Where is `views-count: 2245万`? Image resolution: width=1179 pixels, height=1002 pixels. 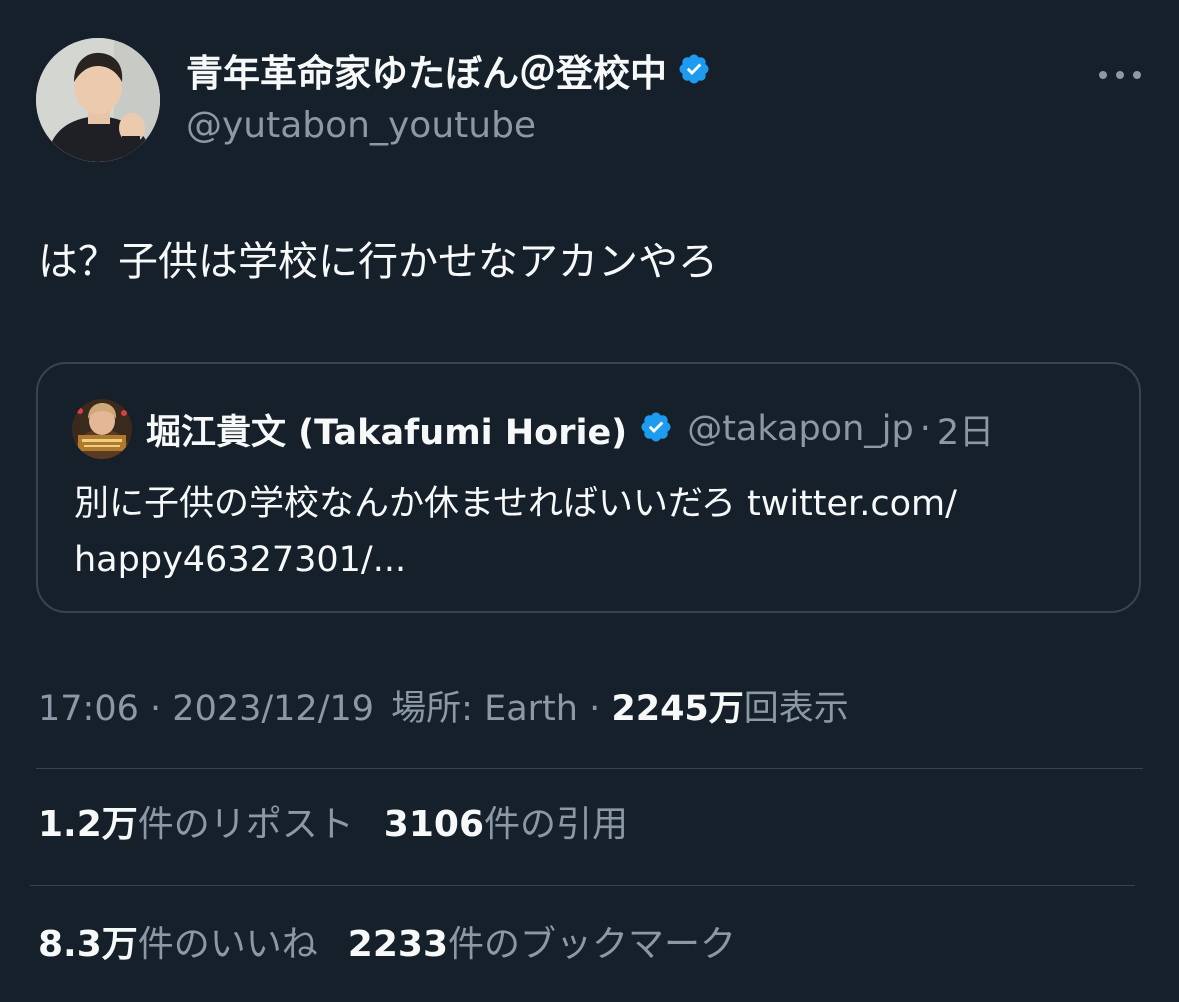 views-count: 2245万 is located at coordinates (677, 709).